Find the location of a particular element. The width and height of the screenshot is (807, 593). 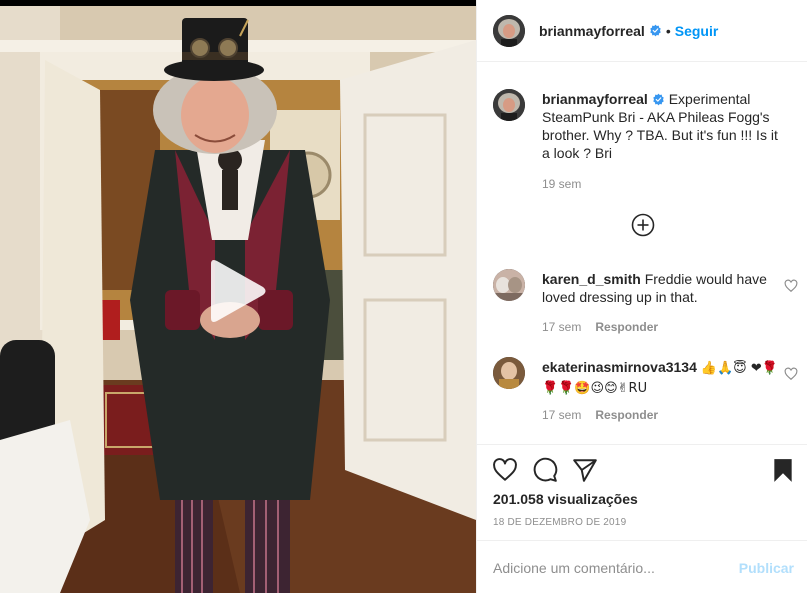

caption-time: 19 sem is located at coordinates (561, 184).